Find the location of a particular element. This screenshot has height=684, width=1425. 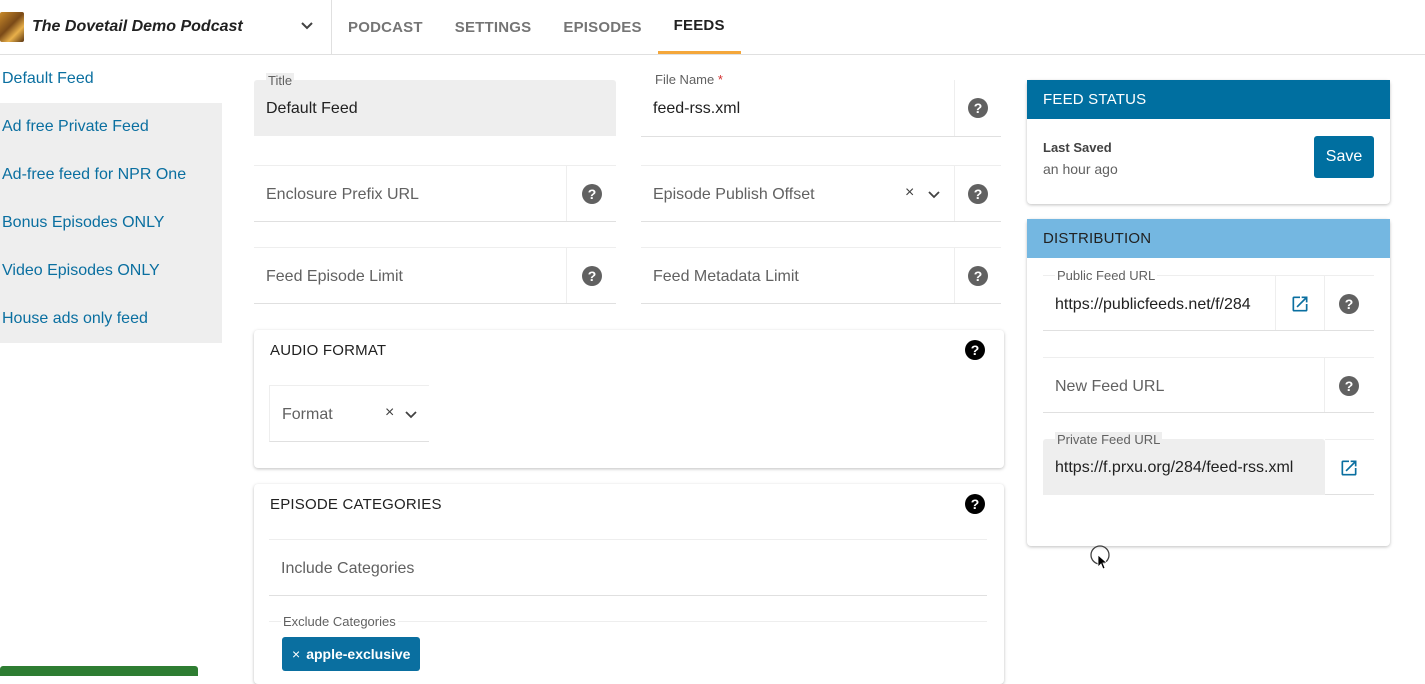

exclude-categories-label: Exclude Categories is located at coordinates (339, 621).